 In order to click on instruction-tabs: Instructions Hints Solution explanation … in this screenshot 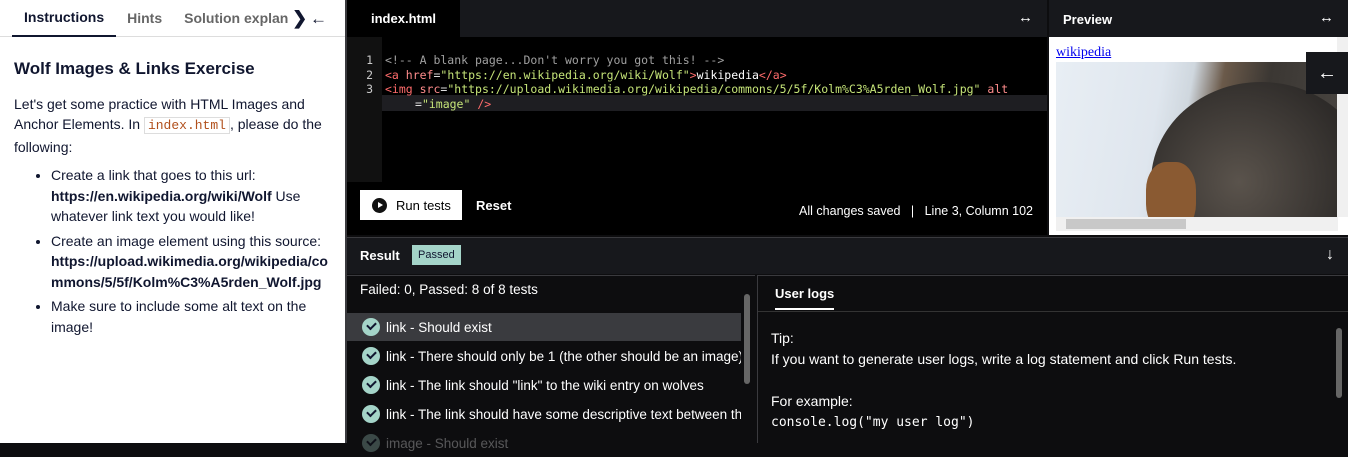, I will do `click(172, 18)`.